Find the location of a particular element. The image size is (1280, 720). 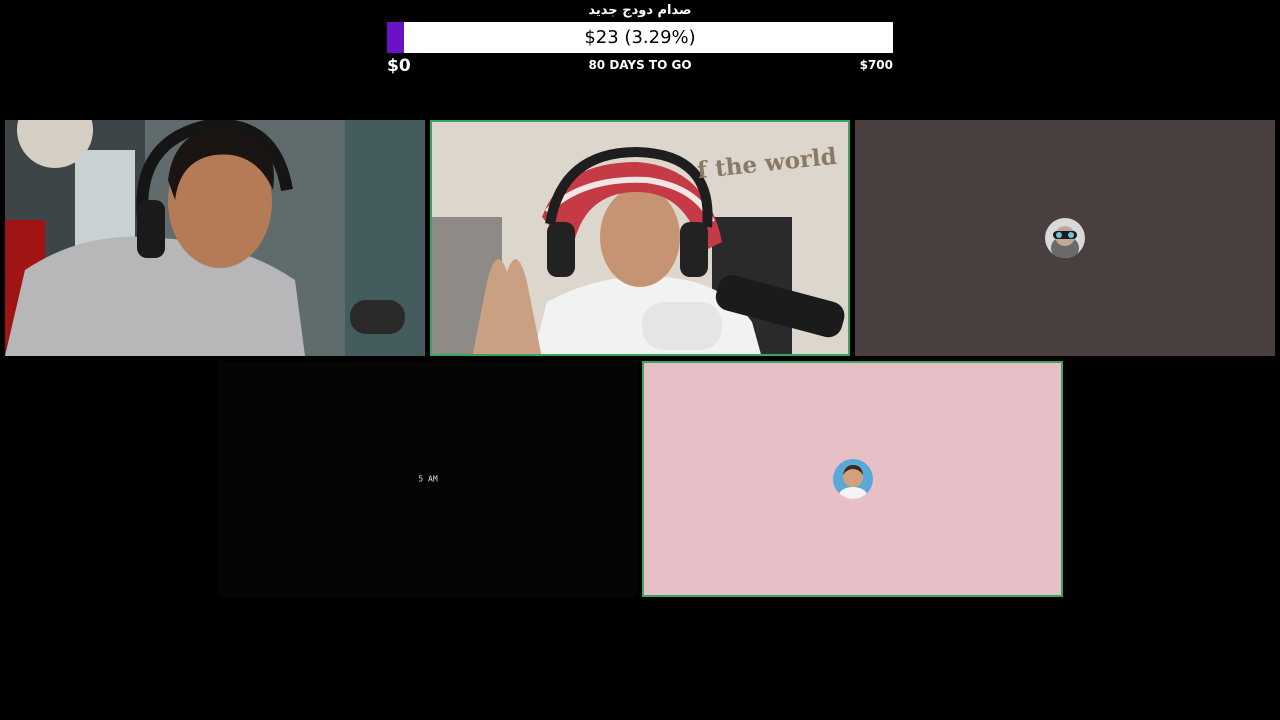

child-avatar-icon is located at coordinates (852, 479).